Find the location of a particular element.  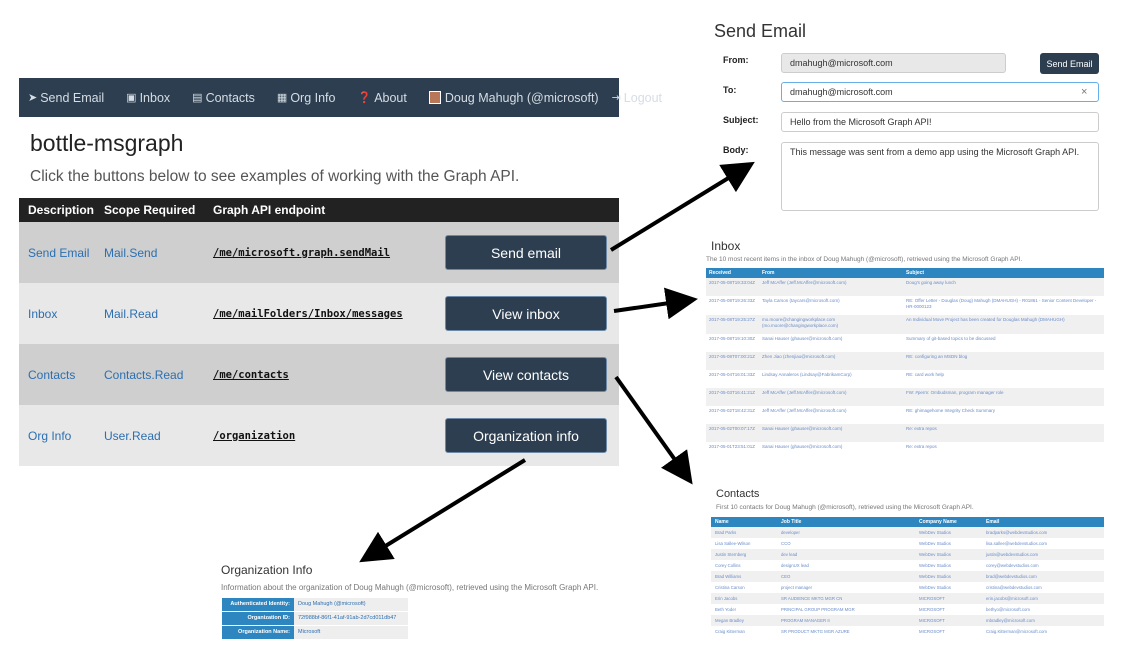

arrow-to-org-info is located at coordinates (443, 510).